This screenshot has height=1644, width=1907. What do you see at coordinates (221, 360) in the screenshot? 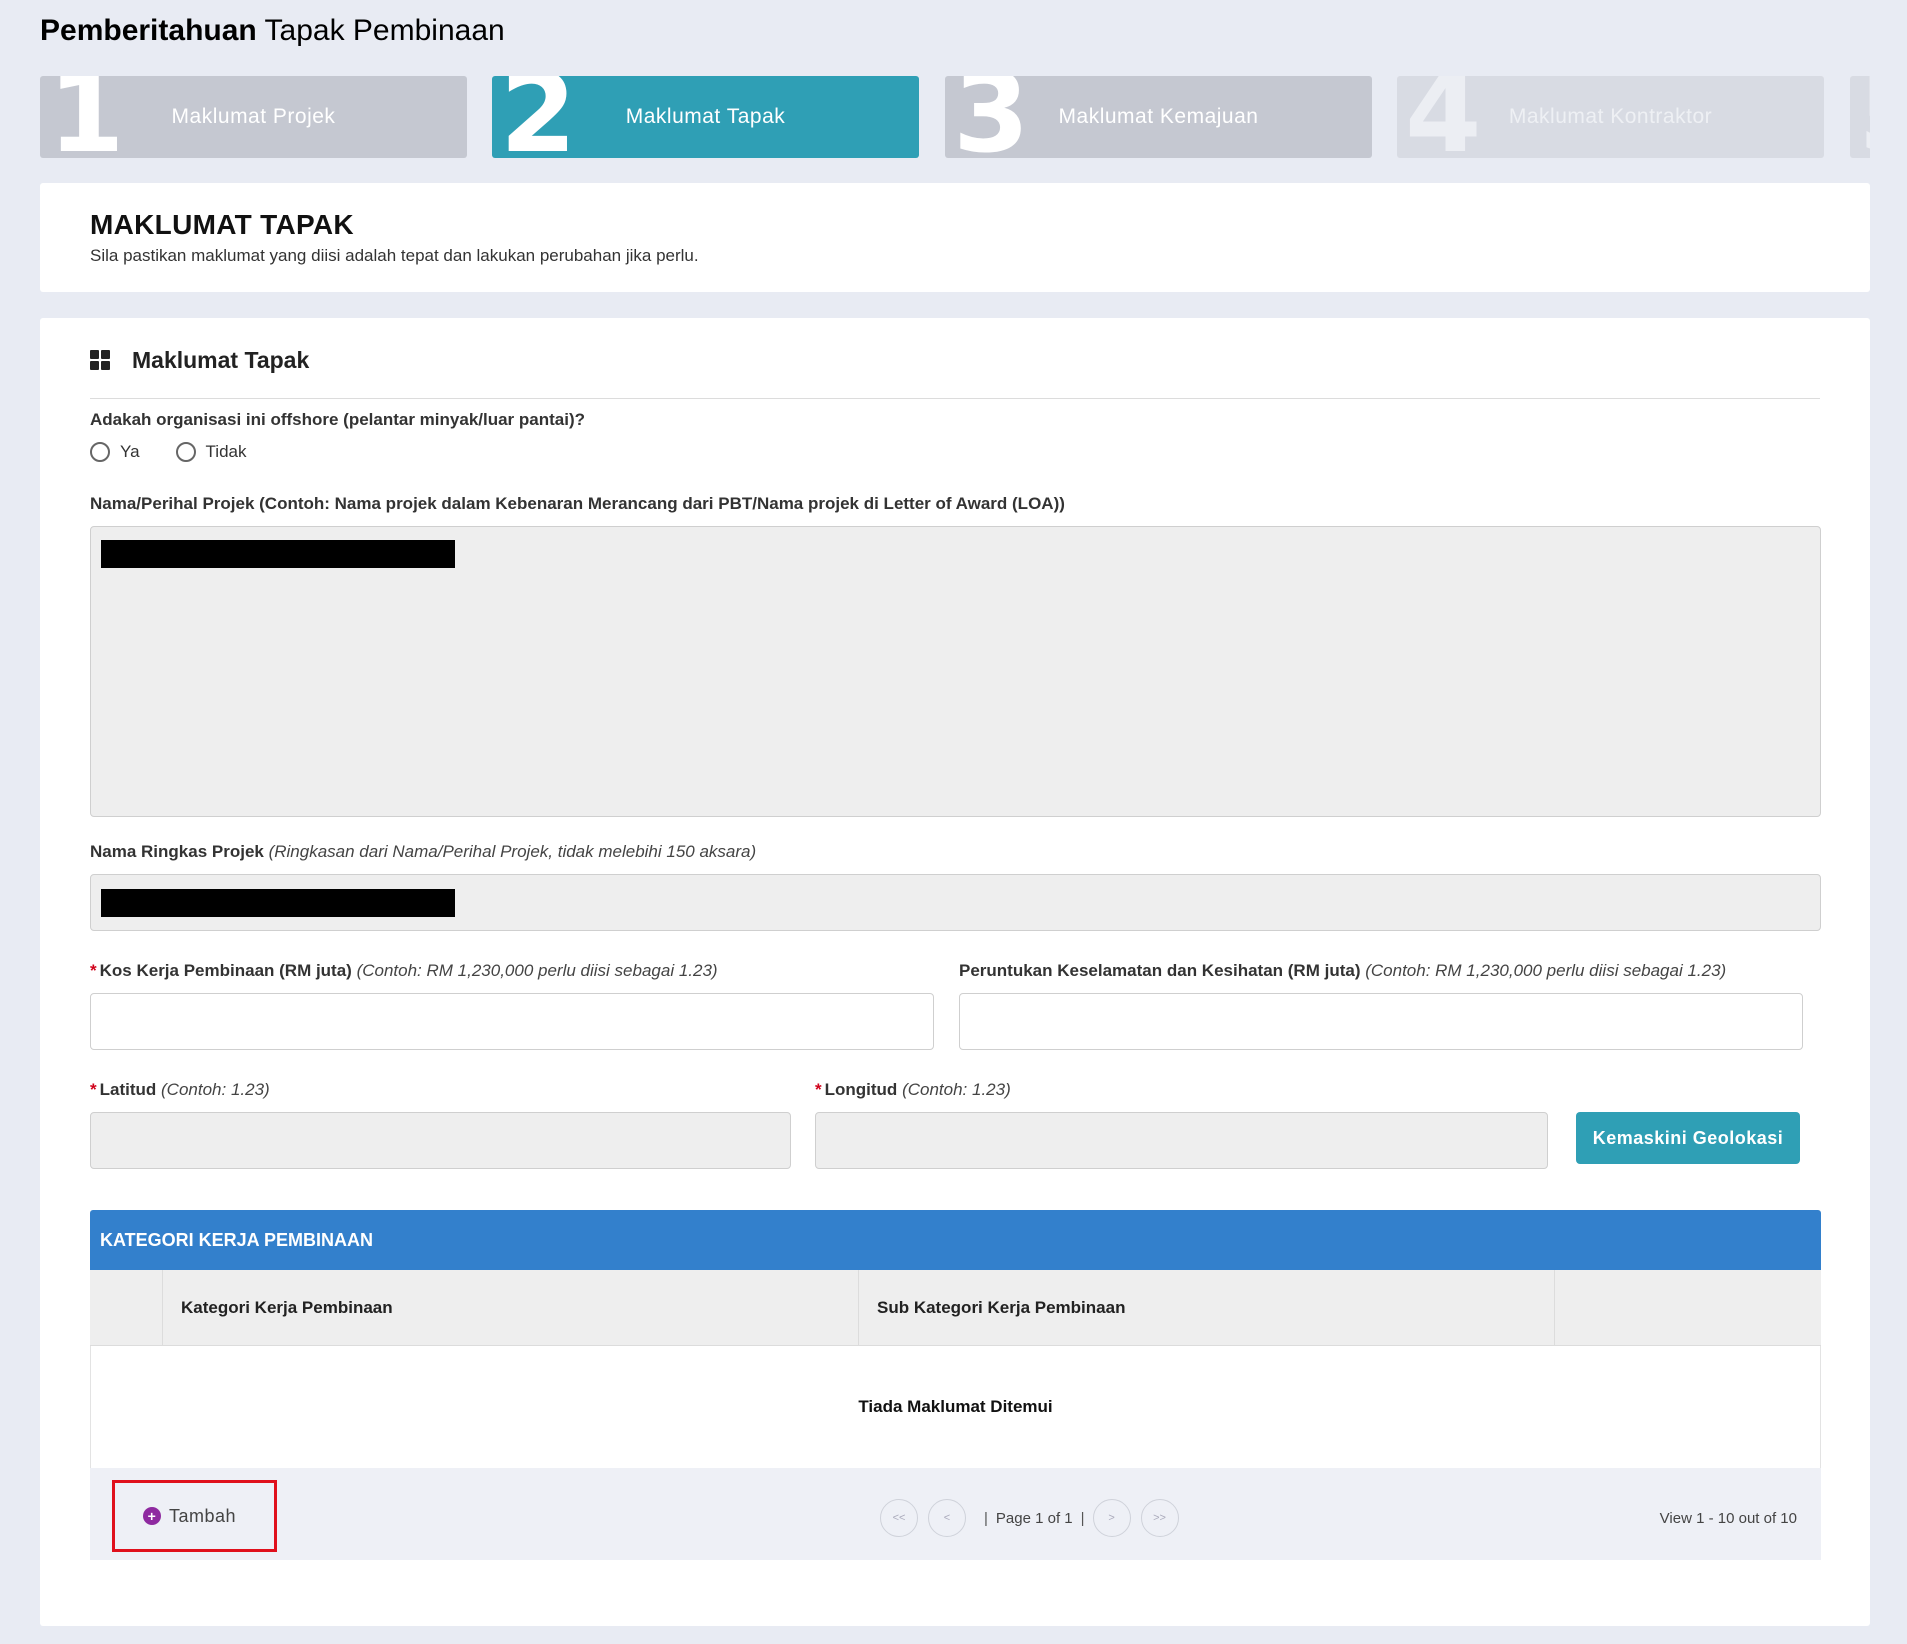
I see `section-title: Maklumat Tapak` at bounding box center [221, 360].